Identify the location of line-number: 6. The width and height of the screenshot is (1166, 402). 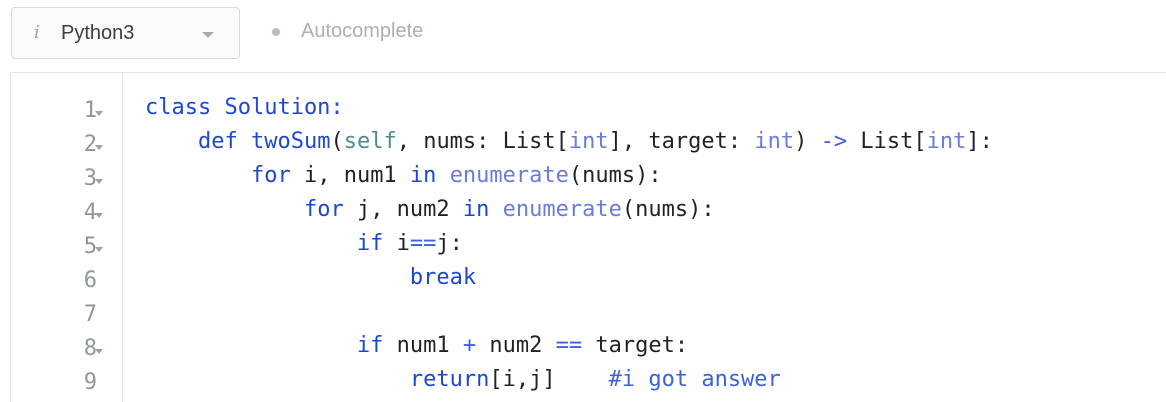
(67, 280).